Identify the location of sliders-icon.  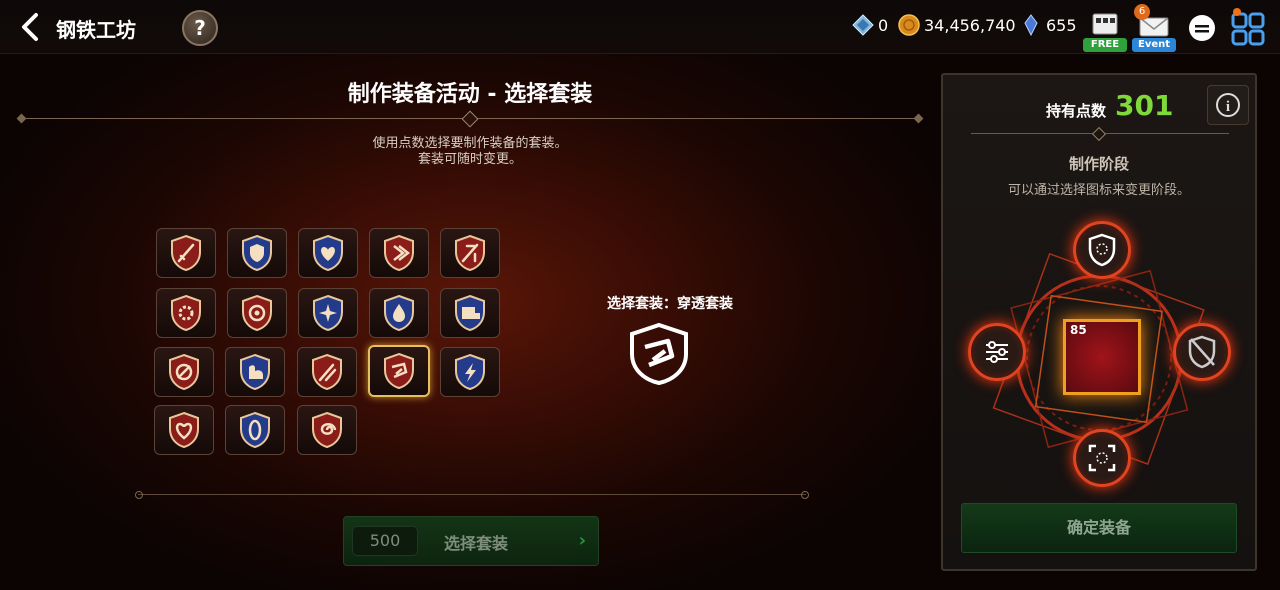
(997, 352).